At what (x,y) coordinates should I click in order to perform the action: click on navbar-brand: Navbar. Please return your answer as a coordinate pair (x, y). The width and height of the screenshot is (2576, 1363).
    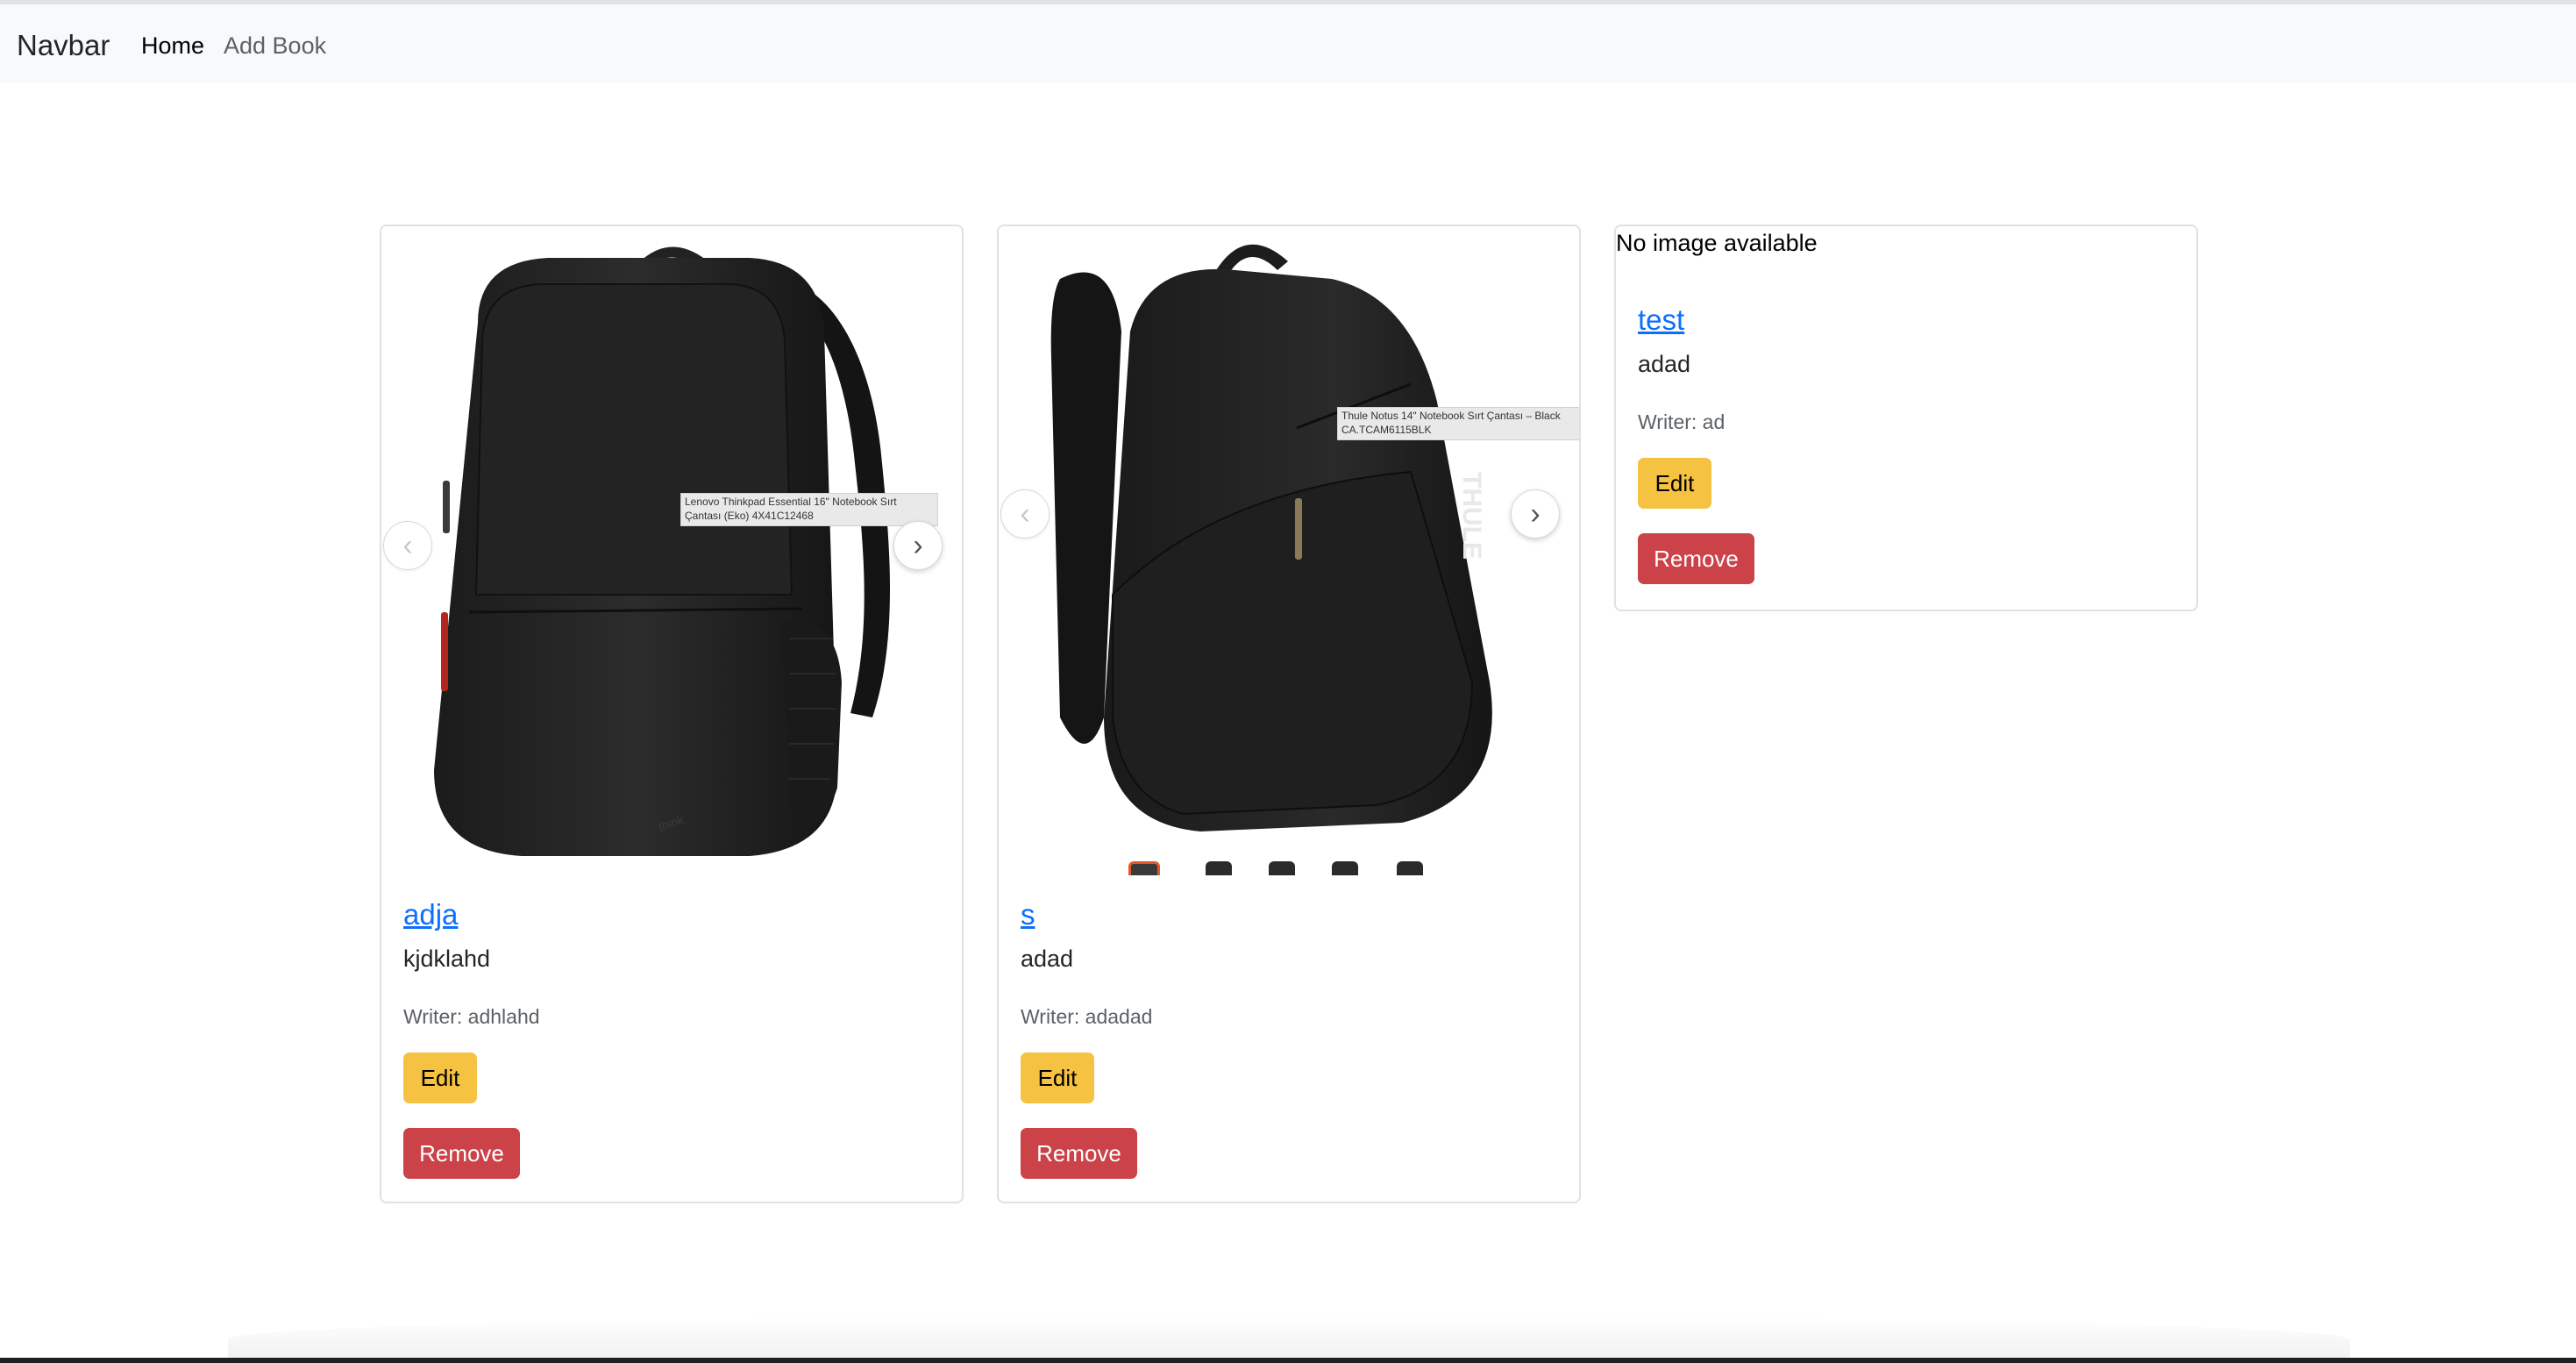
    Looking at the image, I should click on (63, 45).